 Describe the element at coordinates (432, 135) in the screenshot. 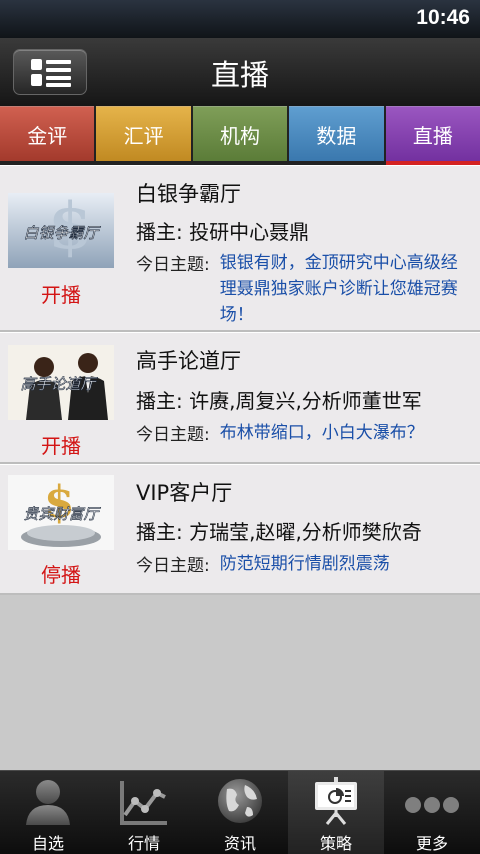

I see `tab-live: 直播` at that location.